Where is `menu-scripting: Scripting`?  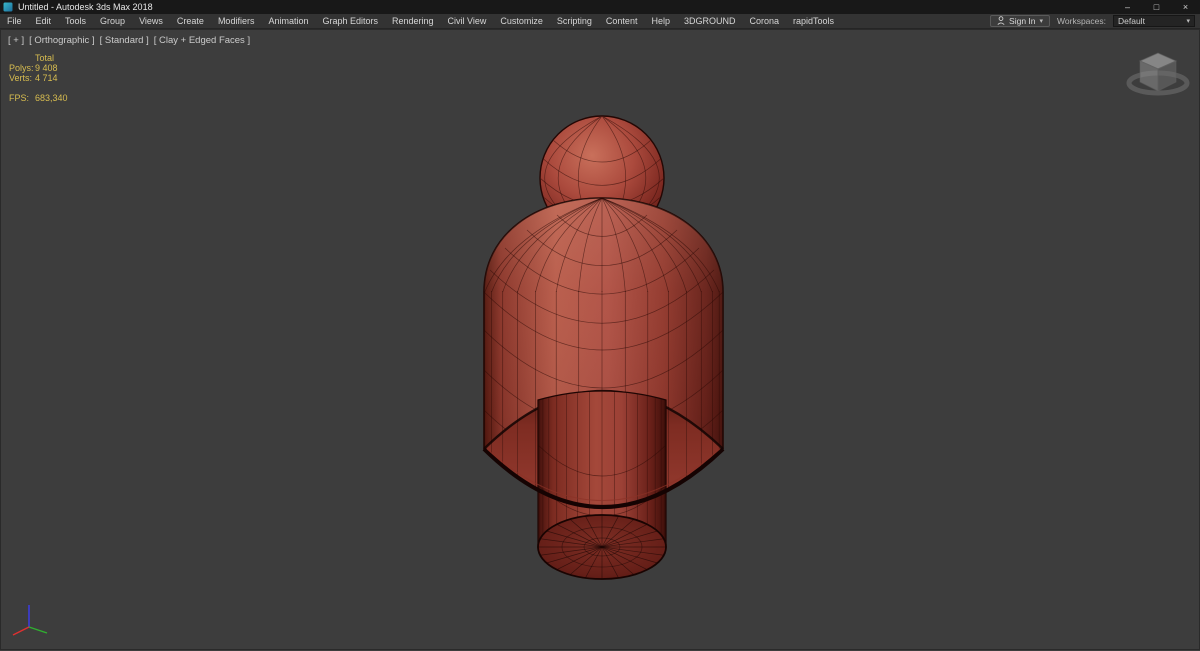 menu-scripting: Scripting is located at coordinates (574, 21).